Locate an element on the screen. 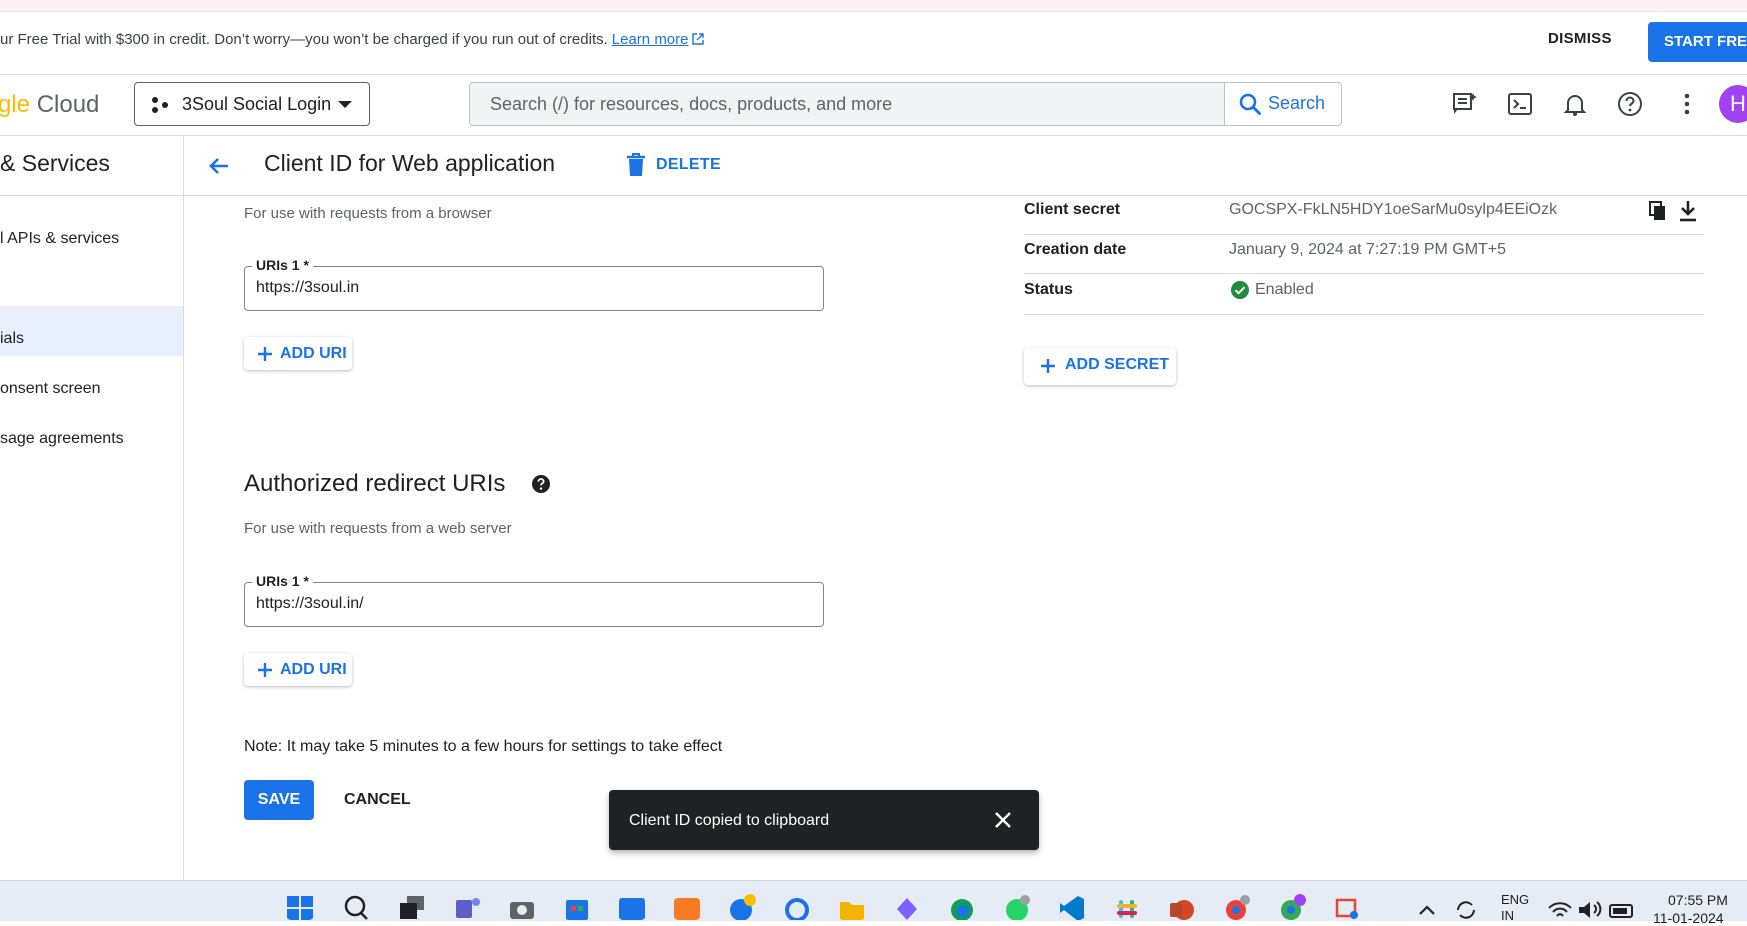  xampp-icon is located at coordinates (687, 907).